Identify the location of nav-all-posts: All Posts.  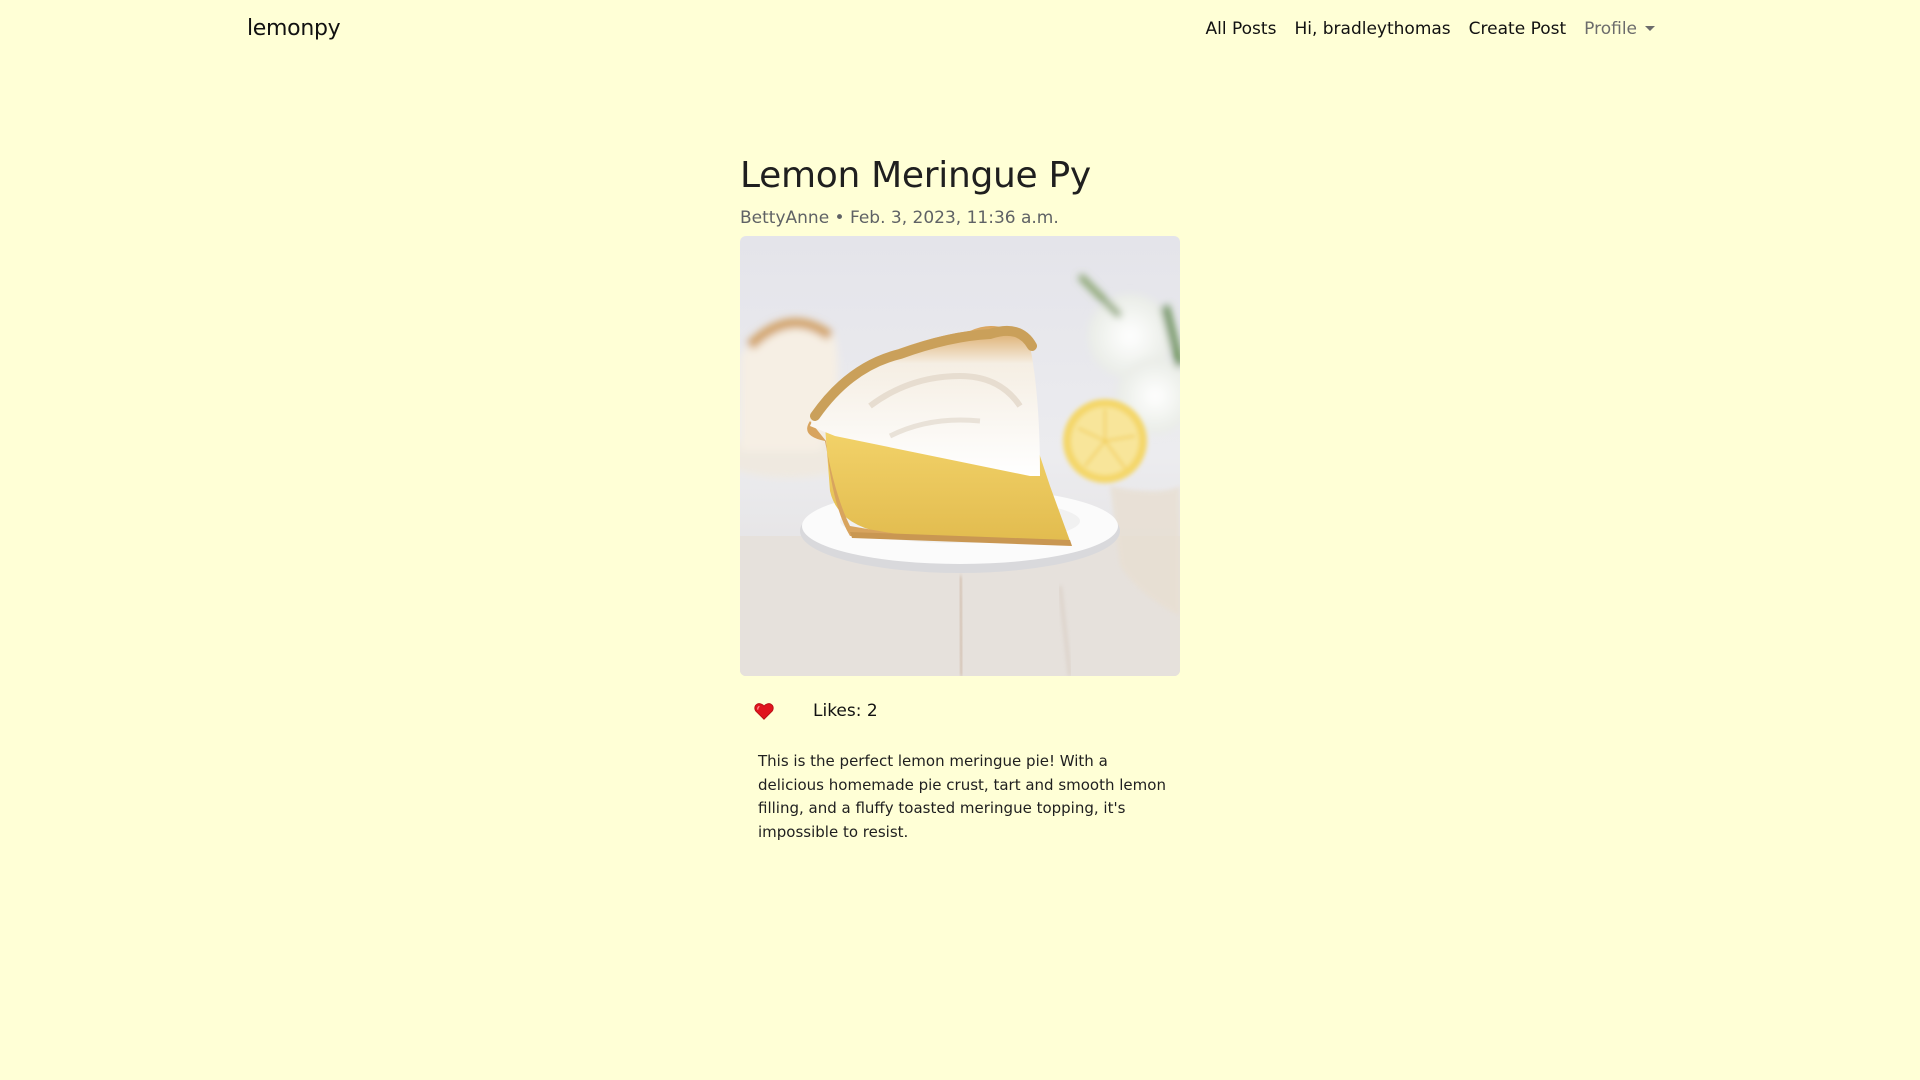
(1241, 29).